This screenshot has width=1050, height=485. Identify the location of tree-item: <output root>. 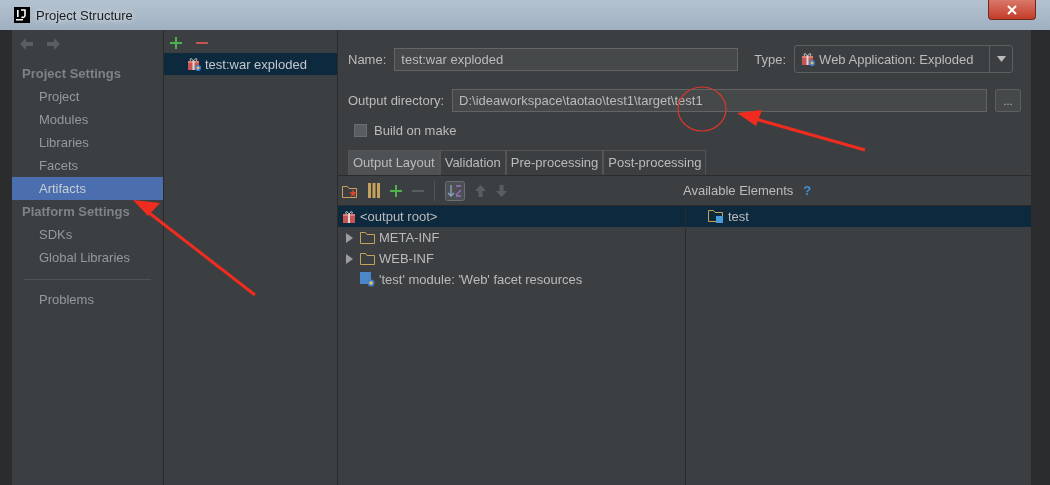
(511, 216).